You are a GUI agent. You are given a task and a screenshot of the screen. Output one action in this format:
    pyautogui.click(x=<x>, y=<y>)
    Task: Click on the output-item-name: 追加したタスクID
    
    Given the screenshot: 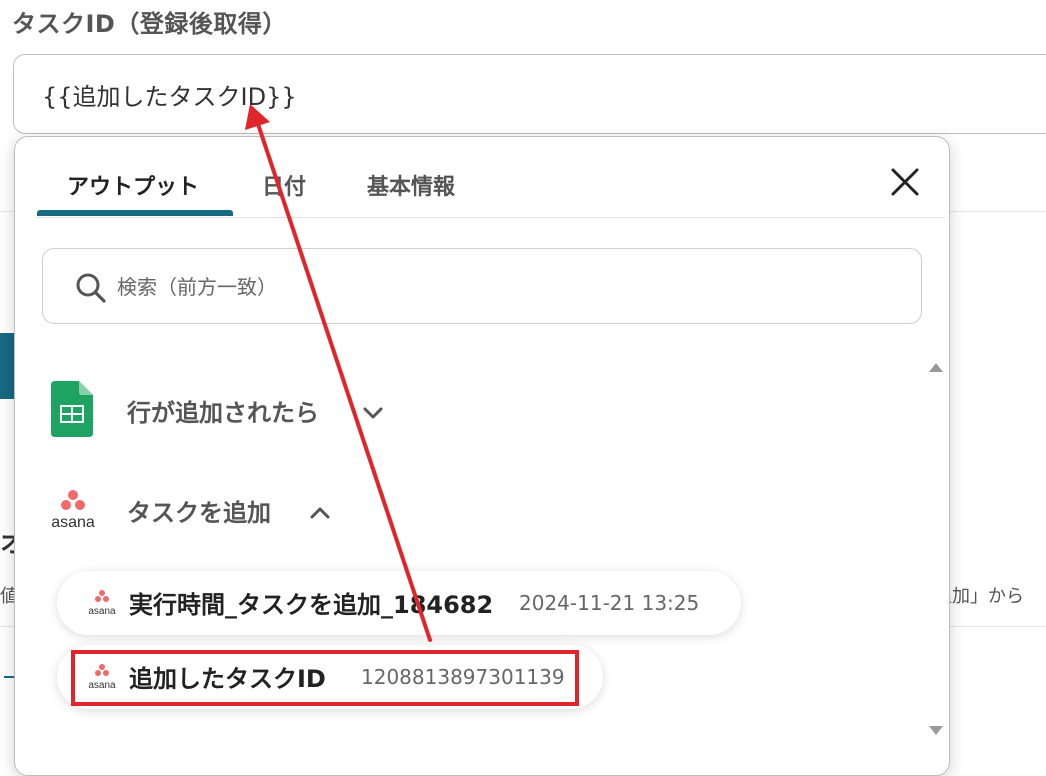 What is the action you would take?
    pyautogui.click(x=227, y=679)
    